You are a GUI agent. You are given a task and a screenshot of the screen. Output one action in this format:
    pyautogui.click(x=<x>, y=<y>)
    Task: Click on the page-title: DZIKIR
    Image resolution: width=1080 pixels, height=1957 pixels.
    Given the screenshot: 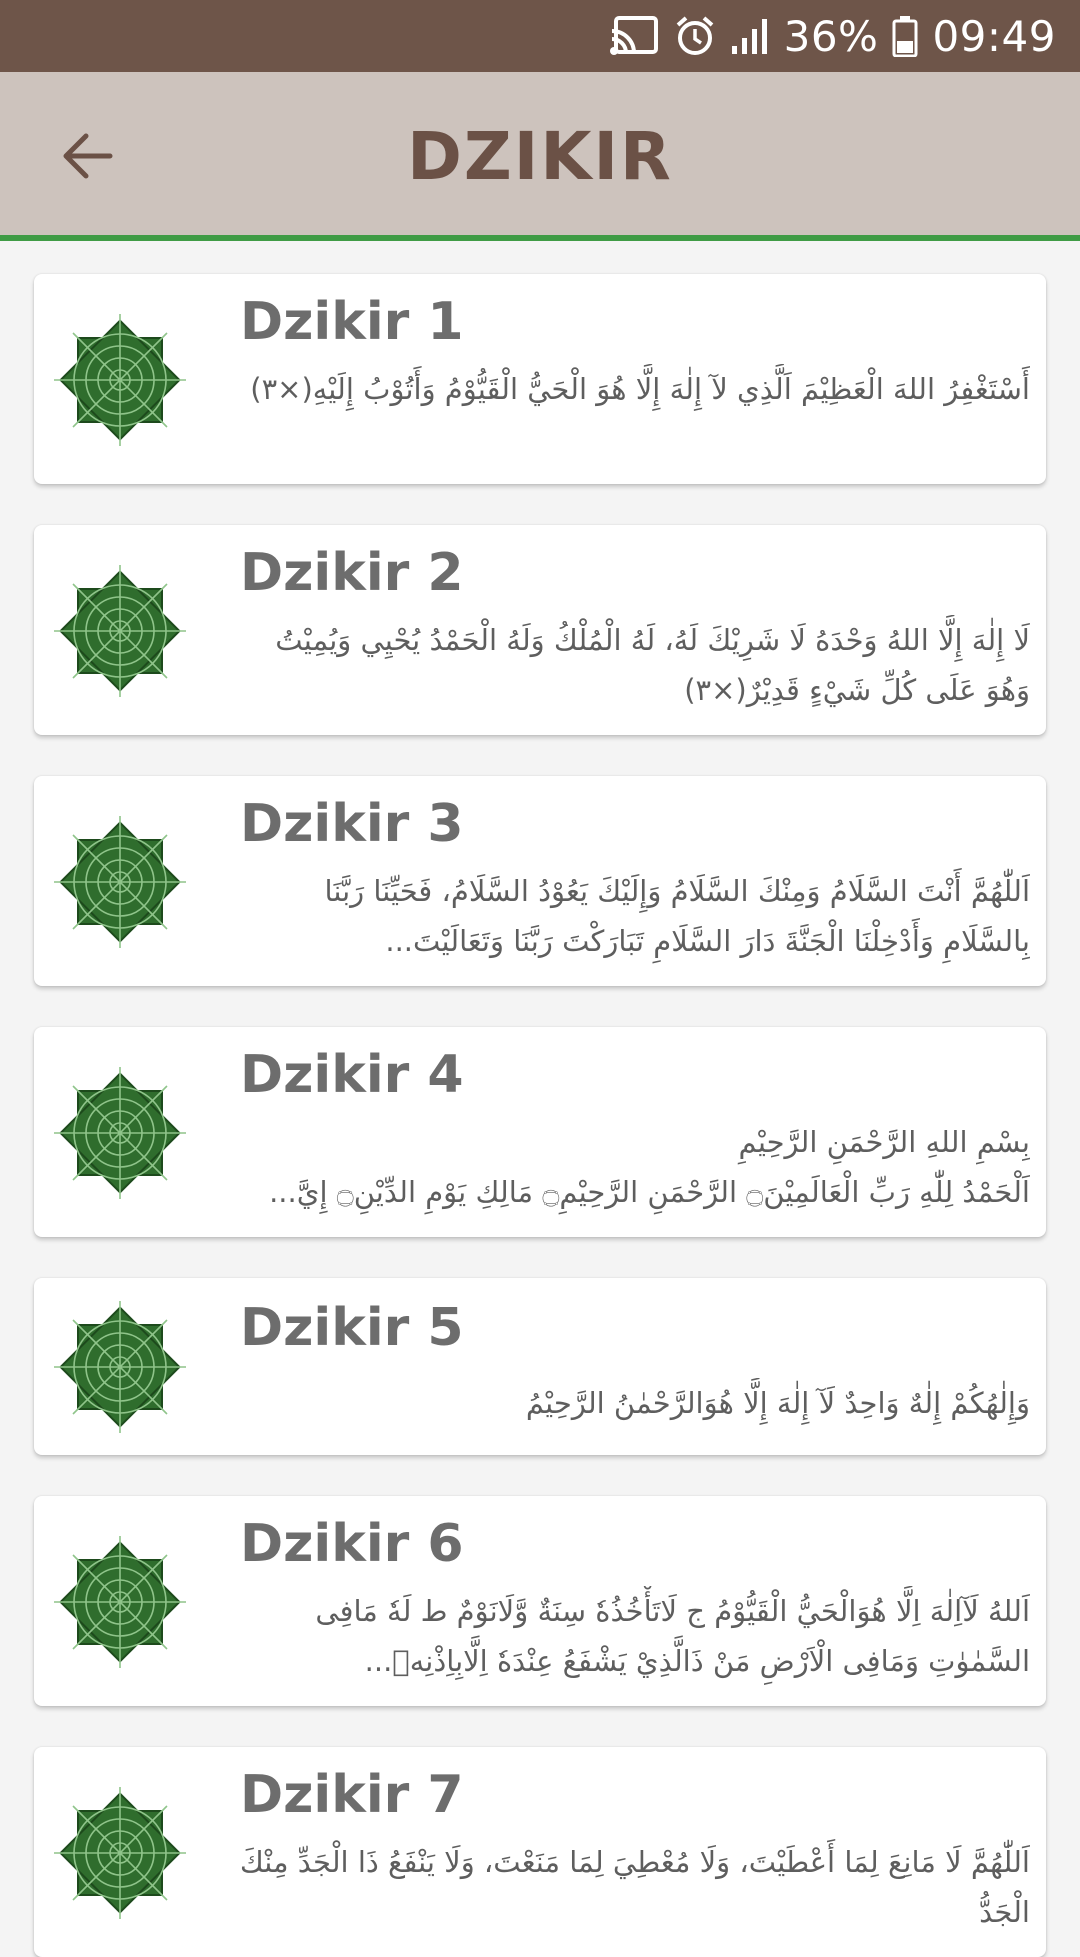 What is the action you would take?
    pyautogui.click(x=540, y=156)
    